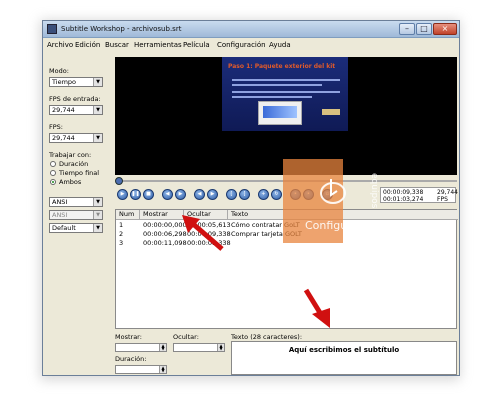 This screenshot has height=402, width=500. What do you see at coordinates (282, 66) in the screenshot?
I see `slide-title: Paso 1: Paquete exterior del kit` at bounding box center [282, 66].